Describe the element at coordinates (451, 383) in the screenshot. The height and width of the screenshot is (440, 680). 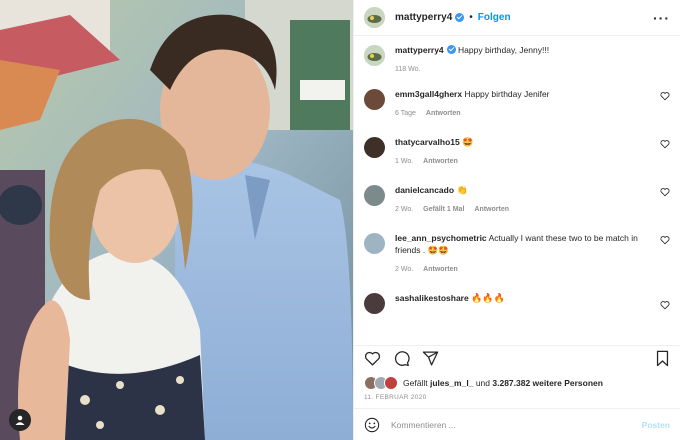
I see `liked-by-user: jules_m_l_` at that location.